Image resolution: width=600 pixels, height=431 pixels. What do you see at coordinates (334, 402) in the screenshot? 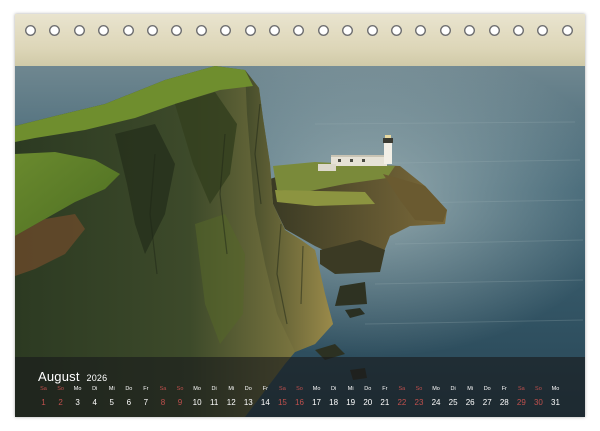
I see `day-number: 18` at bounding box center [334, 402].